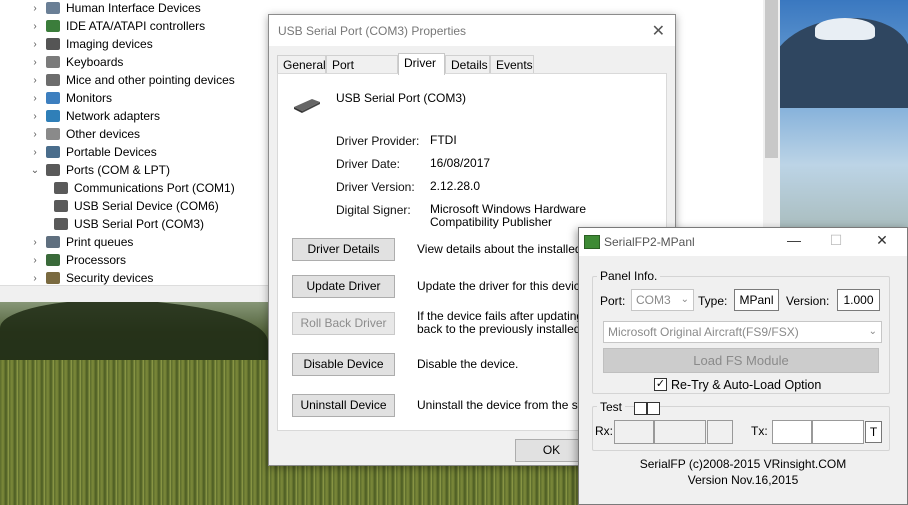 Image resolution: width=908 pixels, height=505 pixels. What do you see at coordinates (154, 188) in the screenshot?
I see `tree-item-label: Communications Port (COM1)` at bounding box center [154, 188].